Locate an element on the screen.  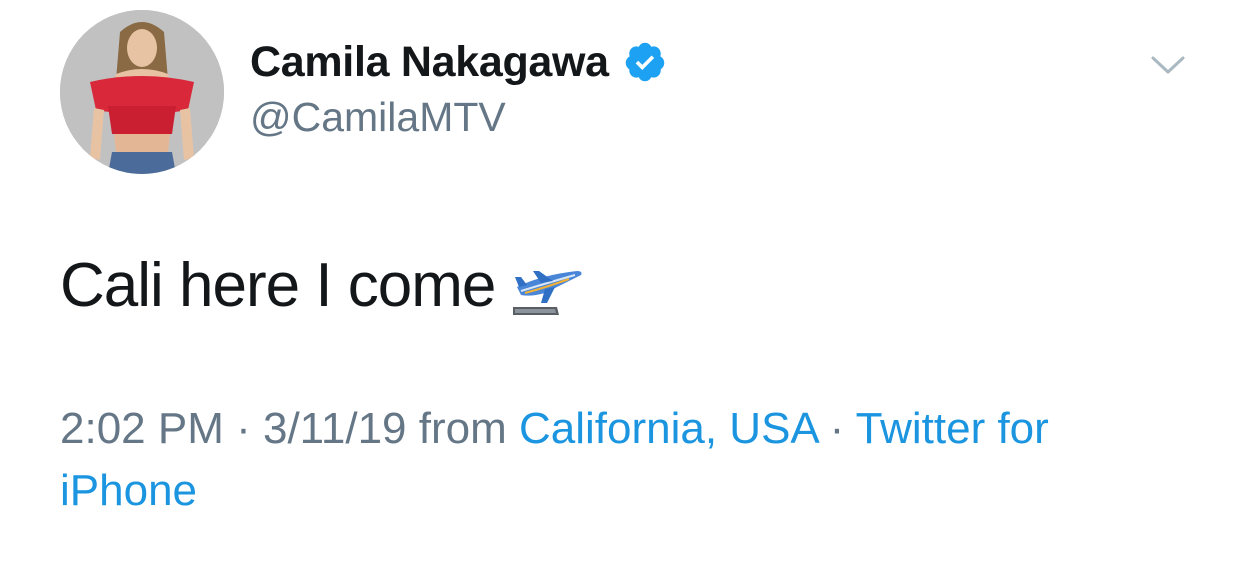
tweet-time: 2:02 PM is located at coordinates (142, 428).